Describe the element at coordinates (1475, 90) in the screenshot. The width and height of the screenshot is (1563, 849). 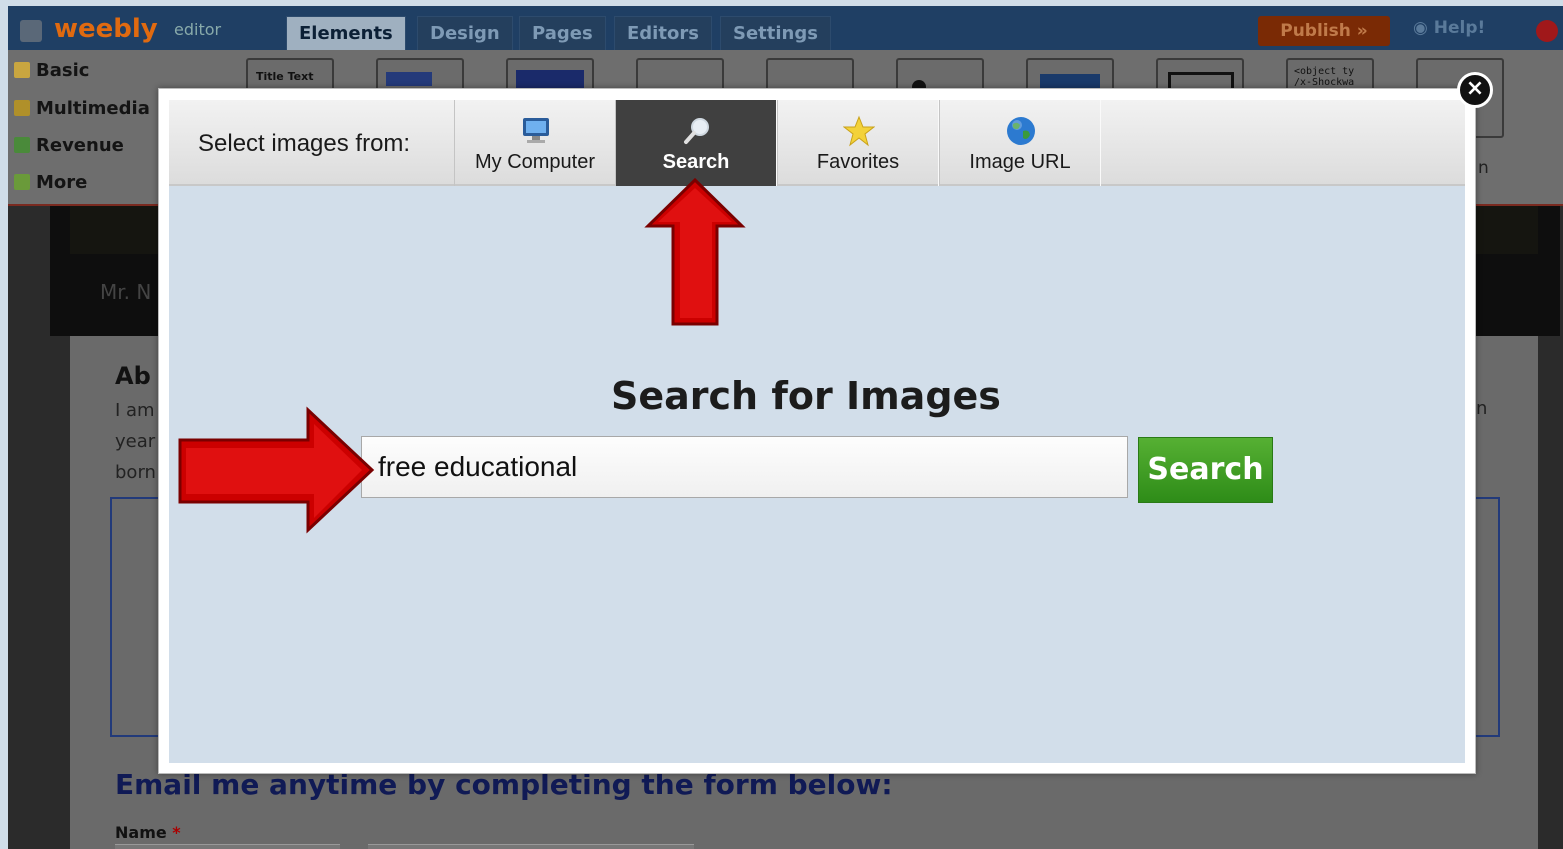
I see `close-icon: ×` at that location.